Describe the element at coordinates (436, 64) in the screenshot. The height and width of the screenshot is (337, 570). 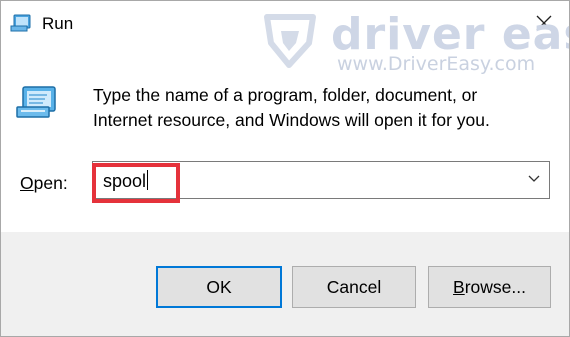
I see `watermark-url: www.DriverEasy.com` at that location.